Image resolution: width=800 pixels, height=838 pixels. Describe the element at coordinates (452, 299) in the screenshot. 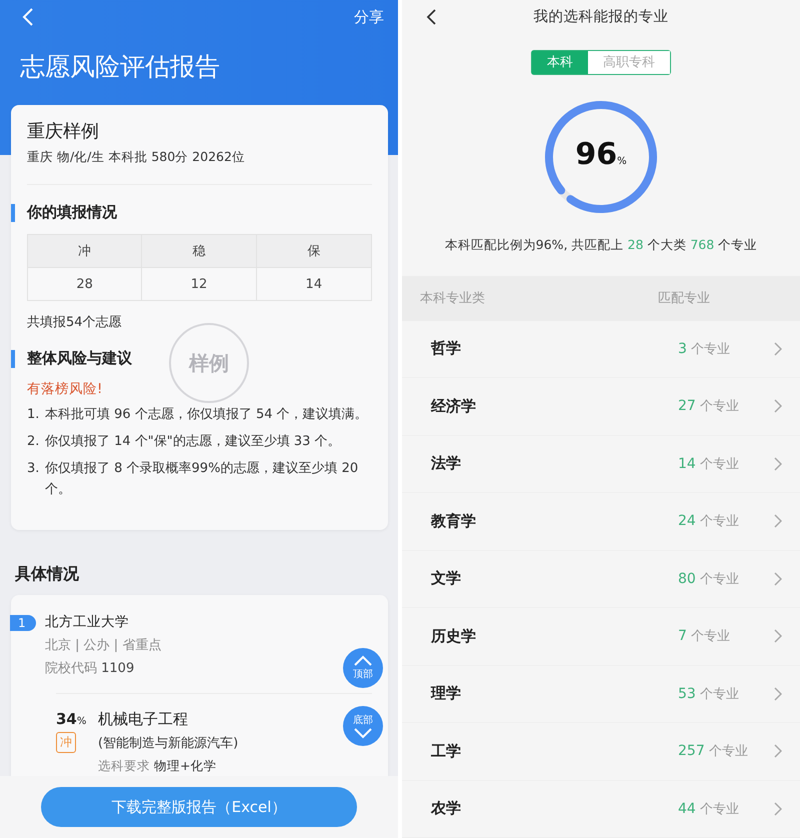

I see `column-header: 本科专业类` at that location.